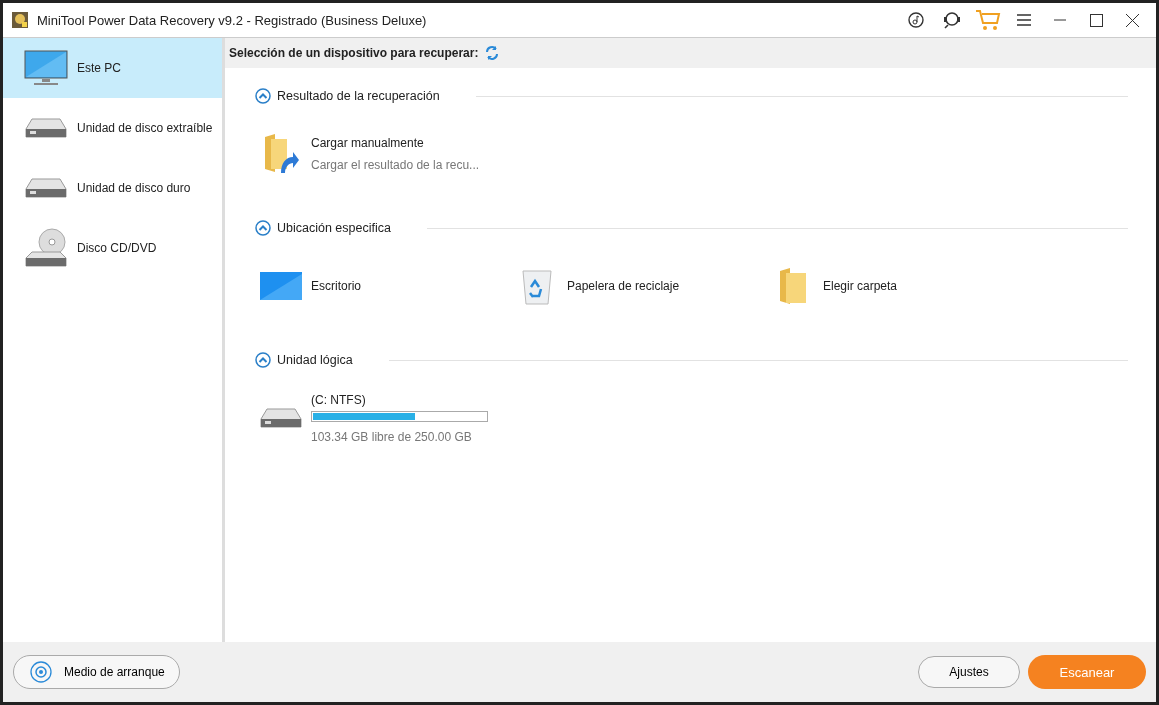  Describe the element at coordinates (232, 20) in the screenshot. I see `window-title: MiniTool Power Data Recovery v9.2 - Registrado (Business Deluxe)` at that location.